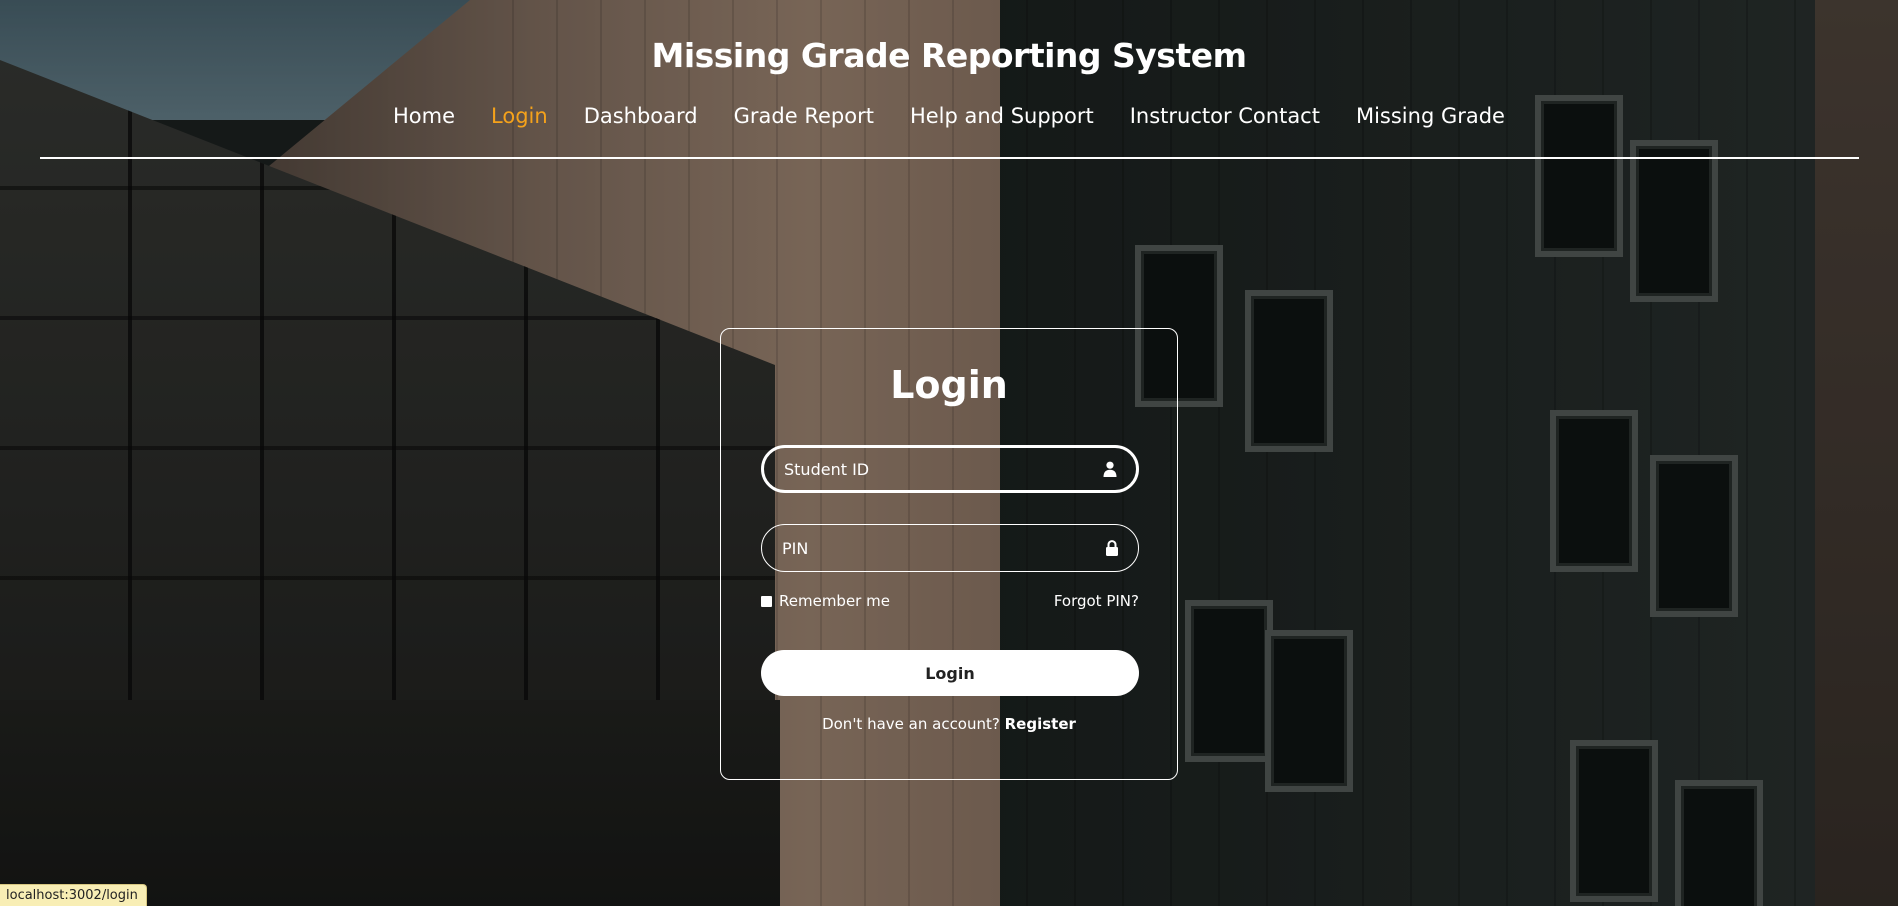 This screenshot has width=1898, height=906. What do you see at coordinates (1112, 548) in the screenshot?
I see `lock-icon` at bounding box center [1112, 548].